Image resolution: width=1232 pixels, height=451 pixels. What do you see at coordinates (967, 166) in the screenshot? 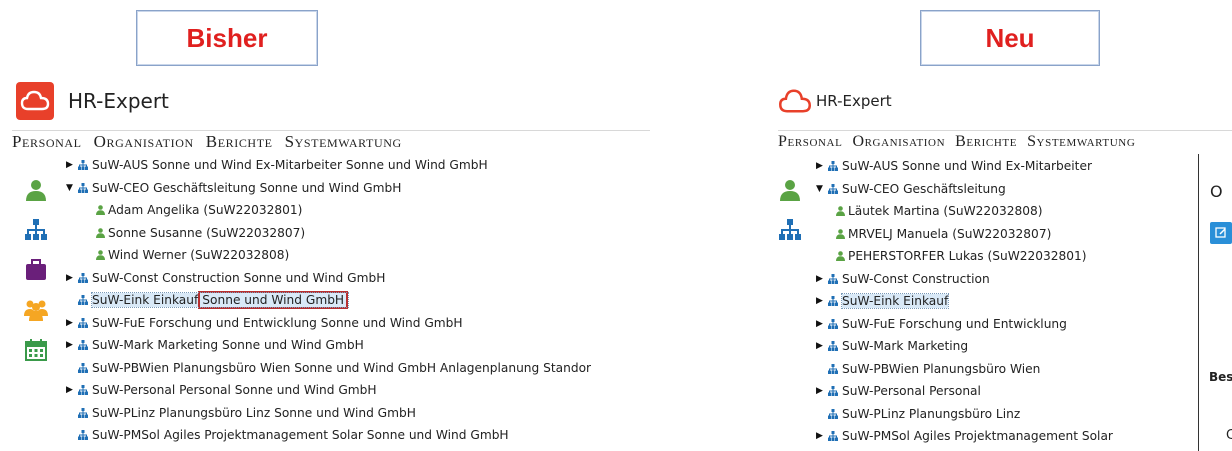
I see `tree-item-label: SuW-AUS Sonne und Wind Ex-Mitarbeiter` at bounding box center [967, 166].